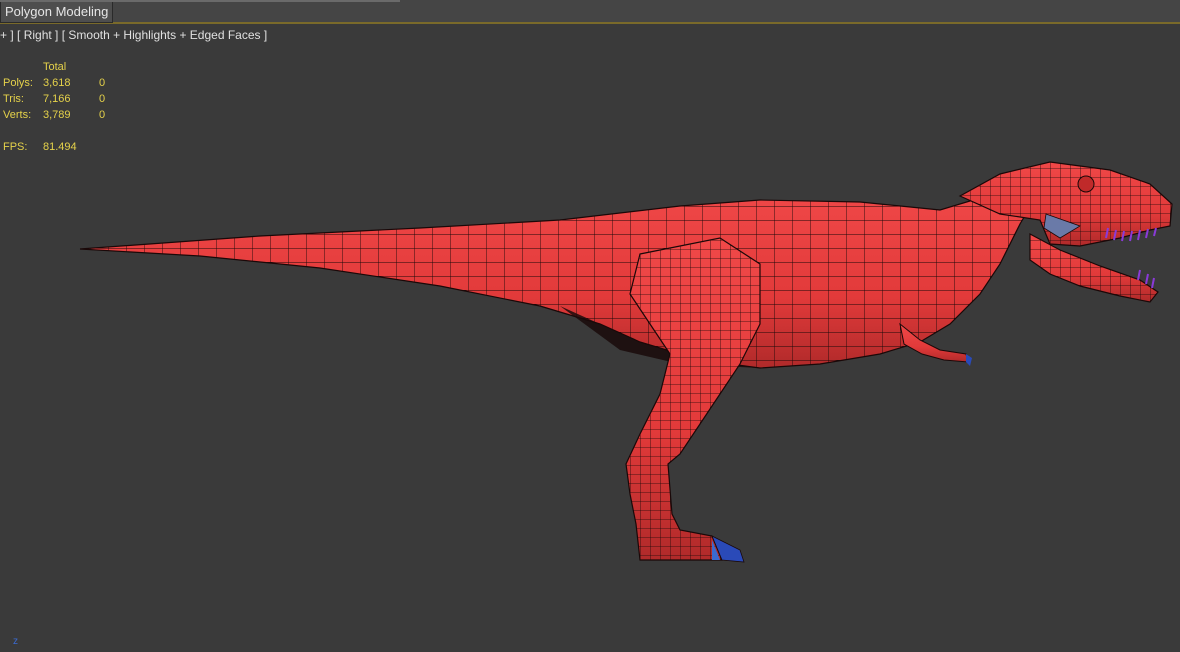  I want to click on stats-total: 3,789, so click(57, 115).